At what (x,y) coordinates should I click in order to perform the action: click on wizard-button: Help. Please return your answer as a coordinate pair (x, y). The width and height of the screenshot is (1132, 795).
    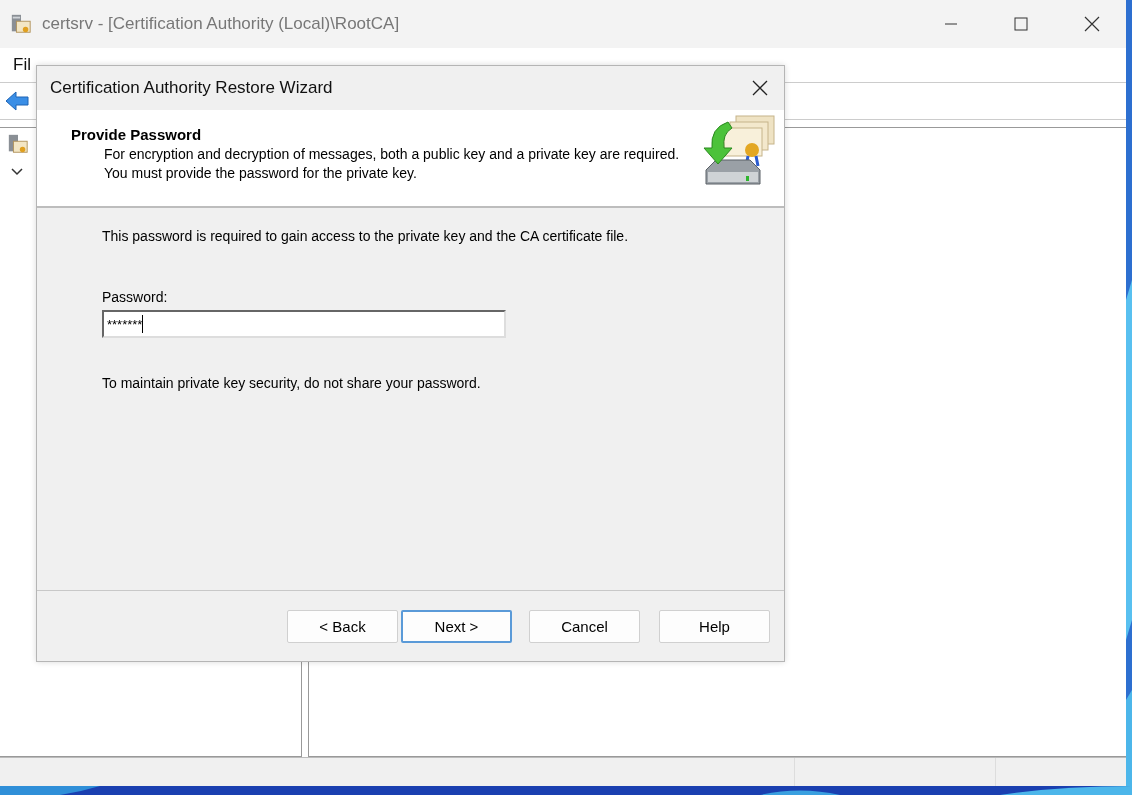
    Looking at the image, I should click on (714, 626).